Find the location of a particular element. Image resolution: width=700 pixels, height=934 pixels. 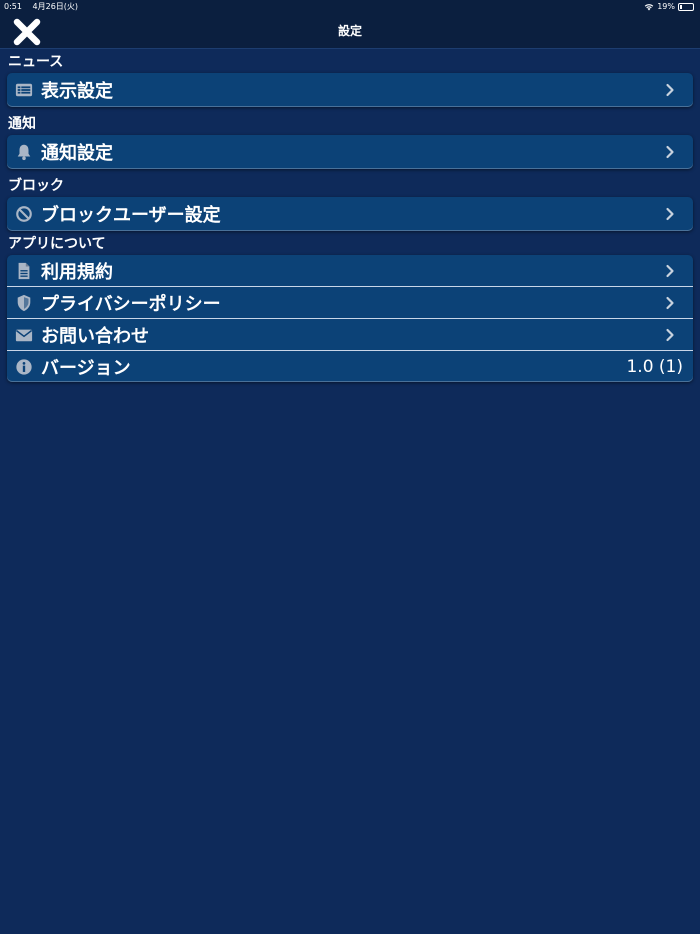

status-right: 19% is located at coordinates (669, 7).